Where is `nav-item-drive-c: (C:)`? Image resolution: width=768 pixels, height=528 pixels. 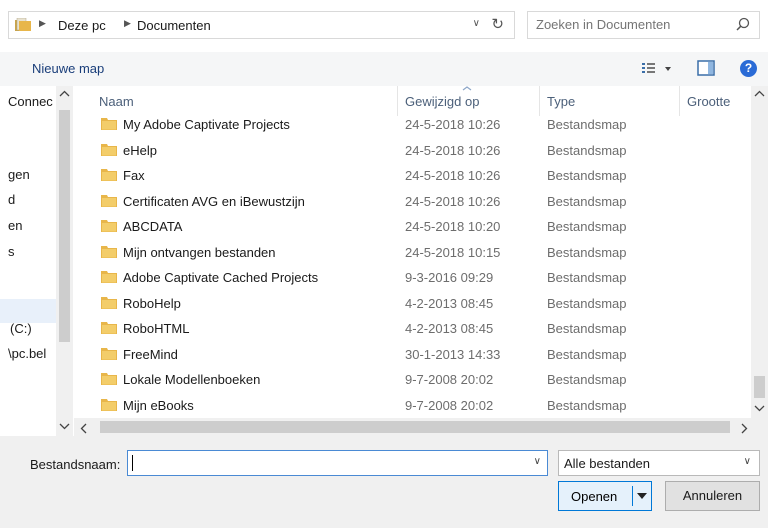
nav-item-drive-c: (C:) is located at coordinates (21, 328).